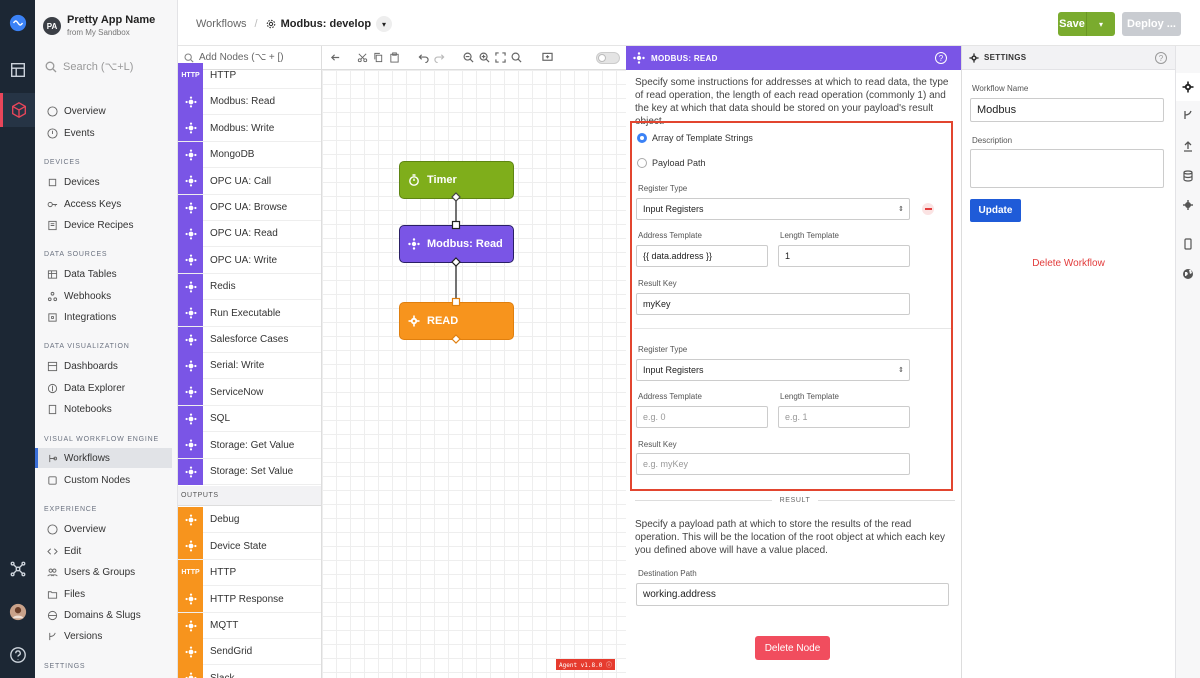 The width and height of the screenshot is (1200, 678). I want to click on device-settings-icon, so click(1188, 205).